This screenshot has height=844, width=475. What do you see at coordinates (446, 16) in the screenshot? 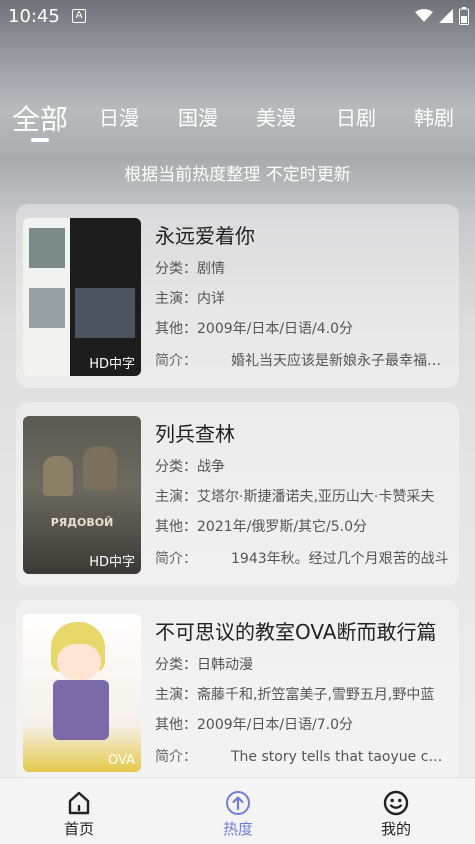
I see `signal-icon` at bounding box center [446, 16].